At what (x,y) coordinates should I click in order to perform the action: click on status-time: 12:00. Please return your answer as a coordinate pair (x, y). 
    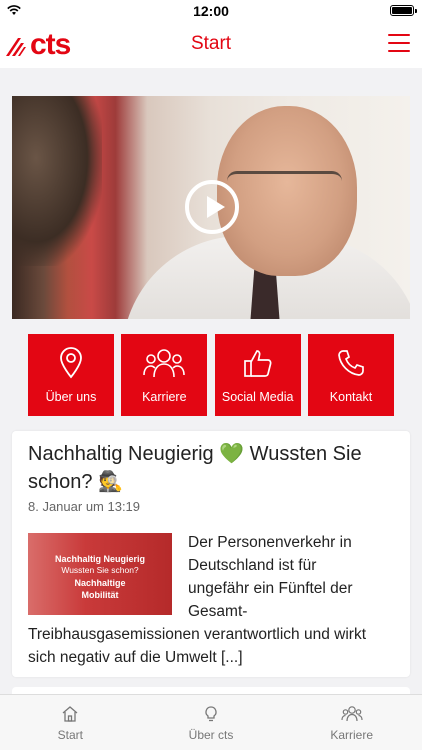
    Looking at the image, I should click on (211, 11).